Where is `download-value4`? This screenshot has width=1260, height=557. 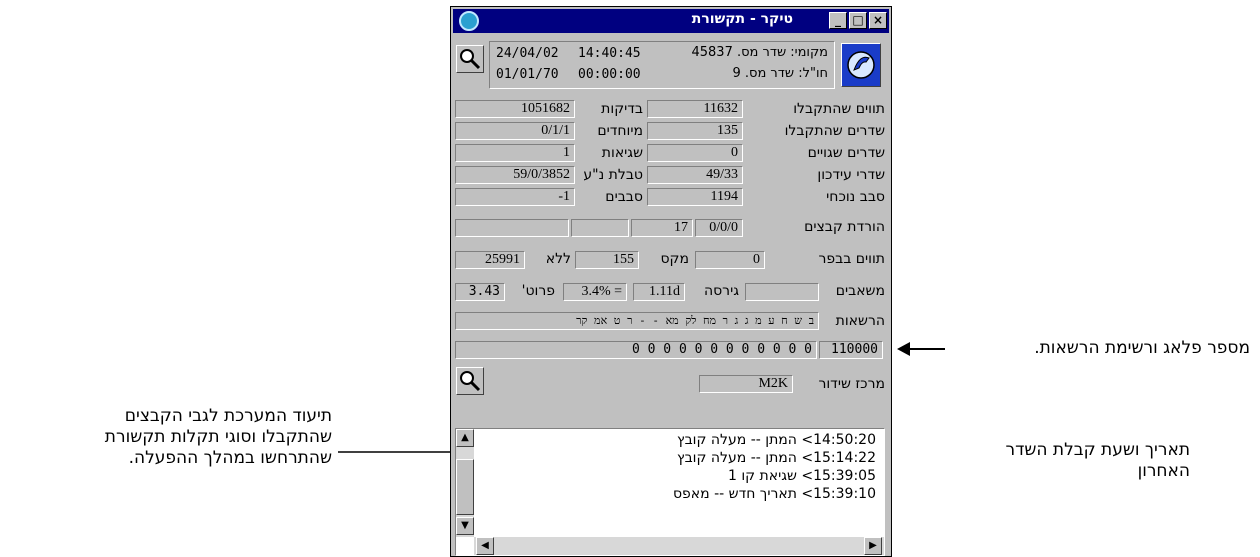
download-value4 is located at coordinates (512, 228).